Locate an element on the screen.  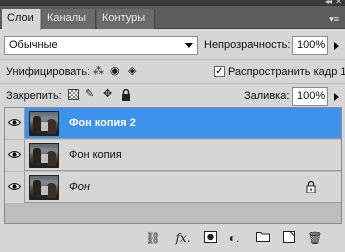
layer-row: Фон копия is located at coordinates (173, 155).